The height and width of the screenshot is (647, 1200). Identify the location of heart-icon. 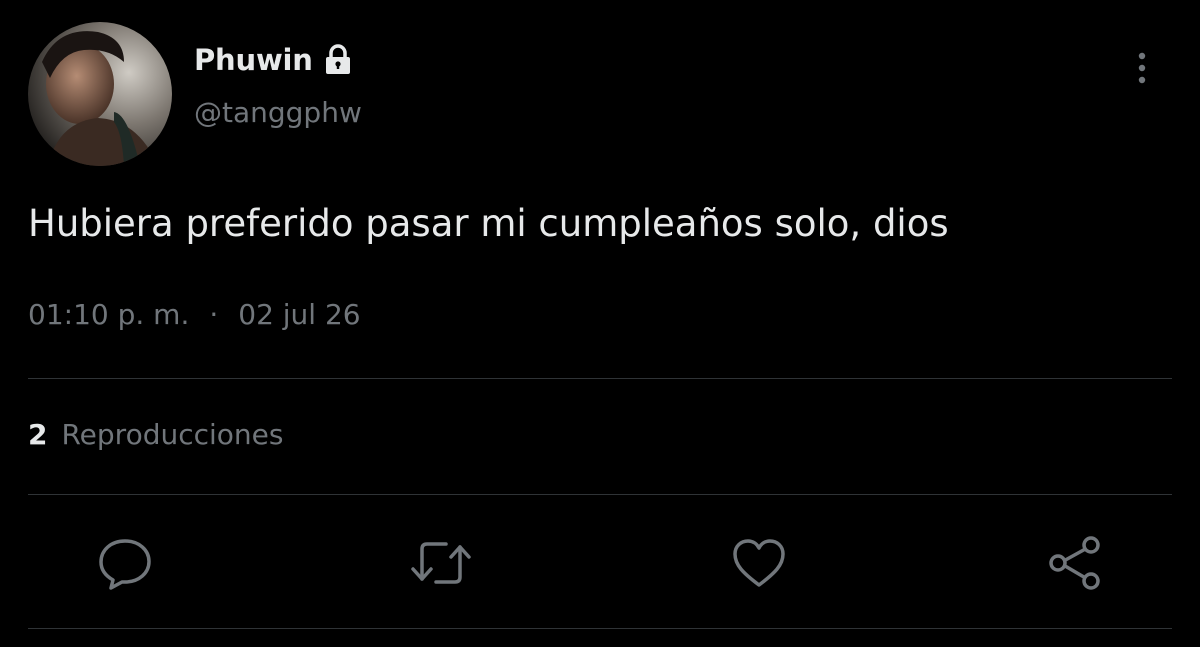
(759, 563).